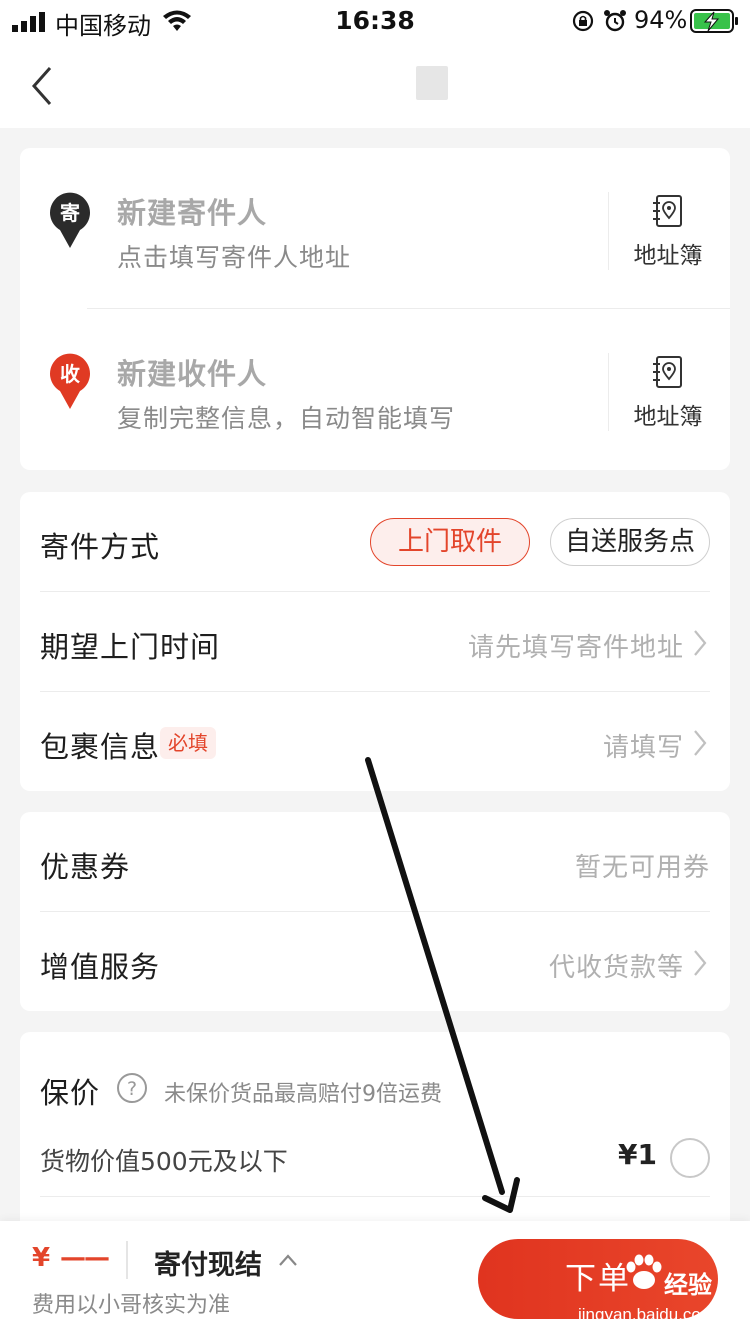 Image resolution: width=750 pixels, height=1334 pixels. I want to click on receiver-badge: 收, so click(70, 374).